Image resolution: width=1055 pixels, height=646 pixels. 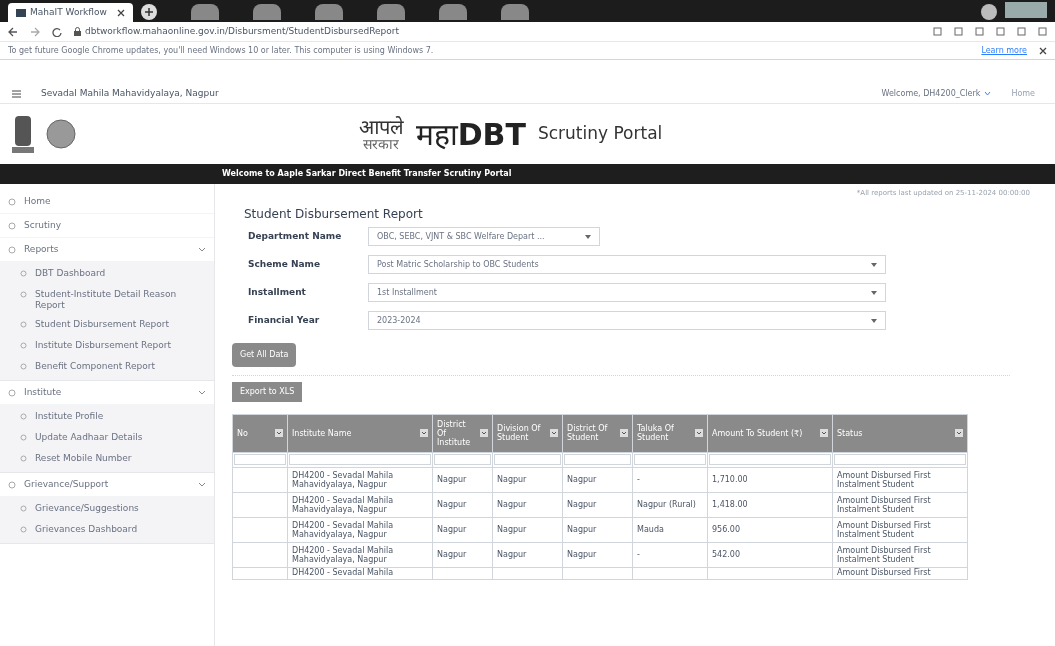 I want to click on sidebar-subitem: Update Aadhaar Details, so click(x=107, y=438).